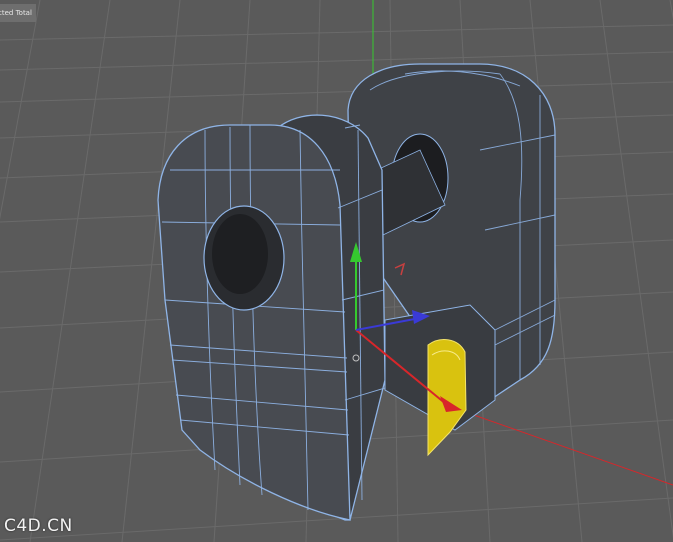 This screenshot has width=673, height=542. What do you see at coordinates (38, 526) in the screenshot?
I see `watermark-logo: C4D.CN` at bounding box center [38, 526].